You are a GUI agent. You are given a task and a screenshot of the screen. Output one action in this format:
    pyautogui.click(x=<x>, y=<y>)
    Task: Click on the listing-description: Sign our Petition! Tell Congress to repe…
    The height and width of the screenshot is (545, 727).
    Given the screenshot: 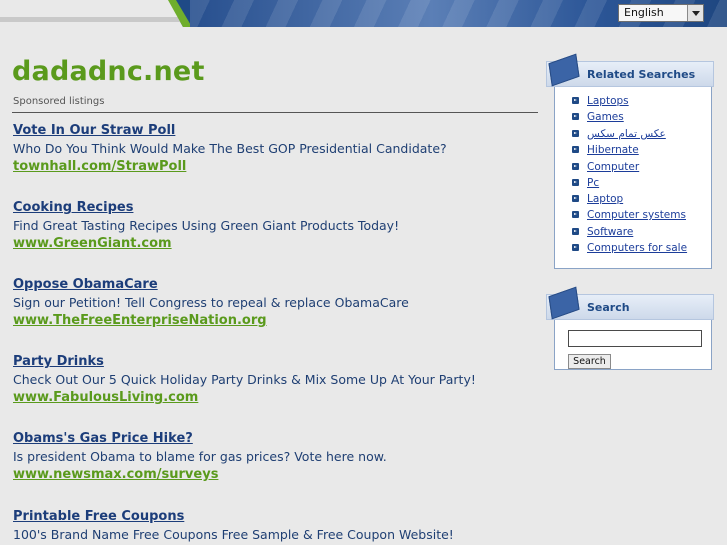 What is the action you would take?
    pyautogui.click(x=211, y=302)
    